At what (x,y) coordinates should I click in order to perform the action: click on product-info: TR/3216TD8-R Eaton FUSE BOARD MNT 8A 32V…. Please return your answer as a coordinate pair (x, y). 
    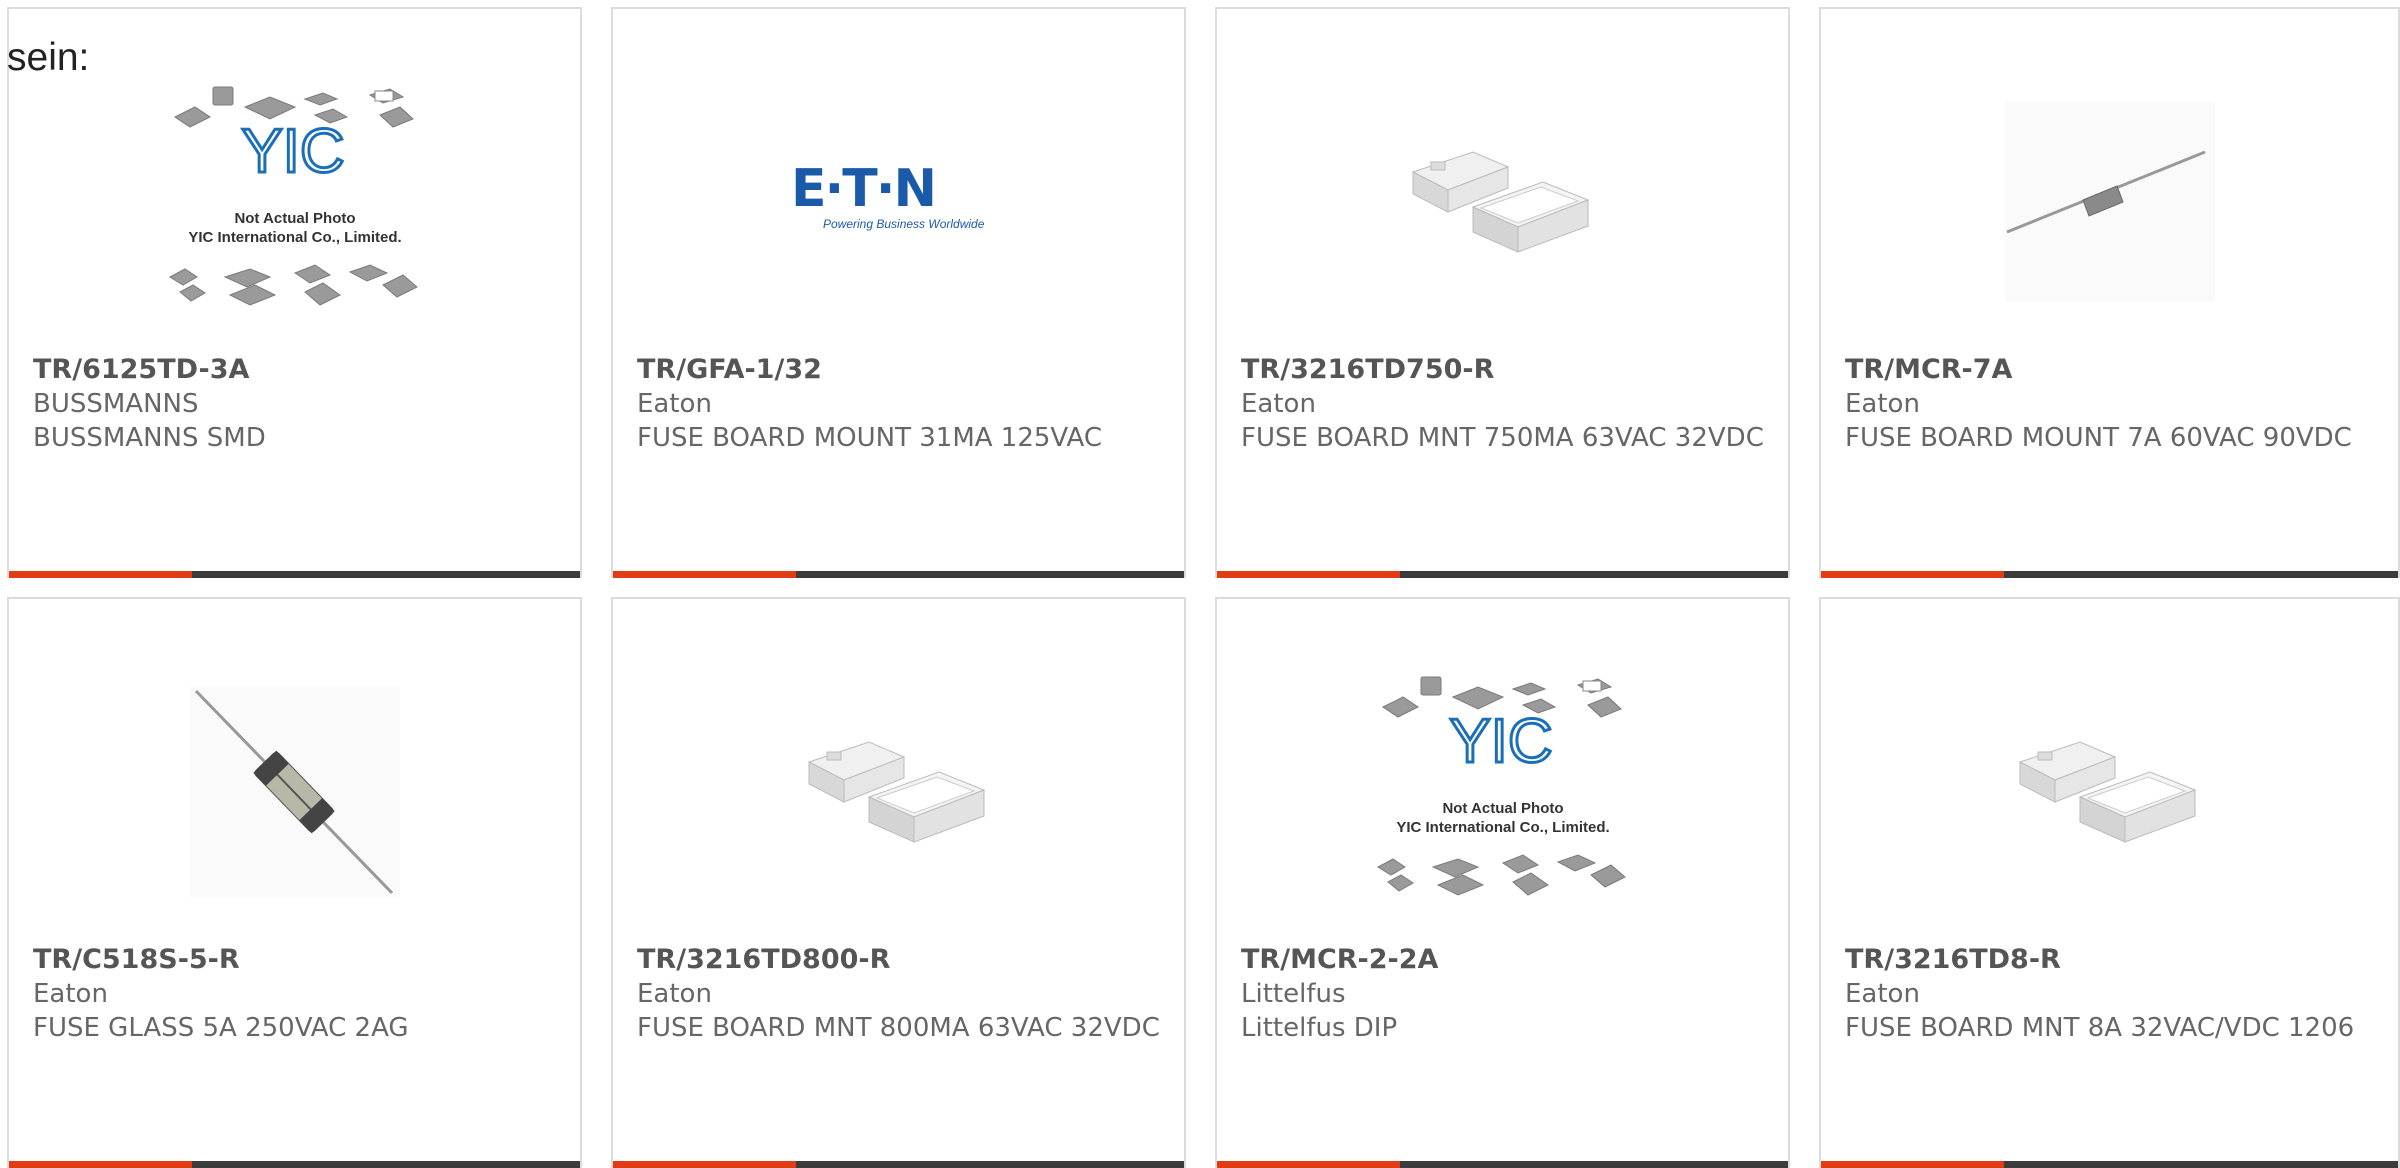
    Looking at the image, I should click on (2111, 994).